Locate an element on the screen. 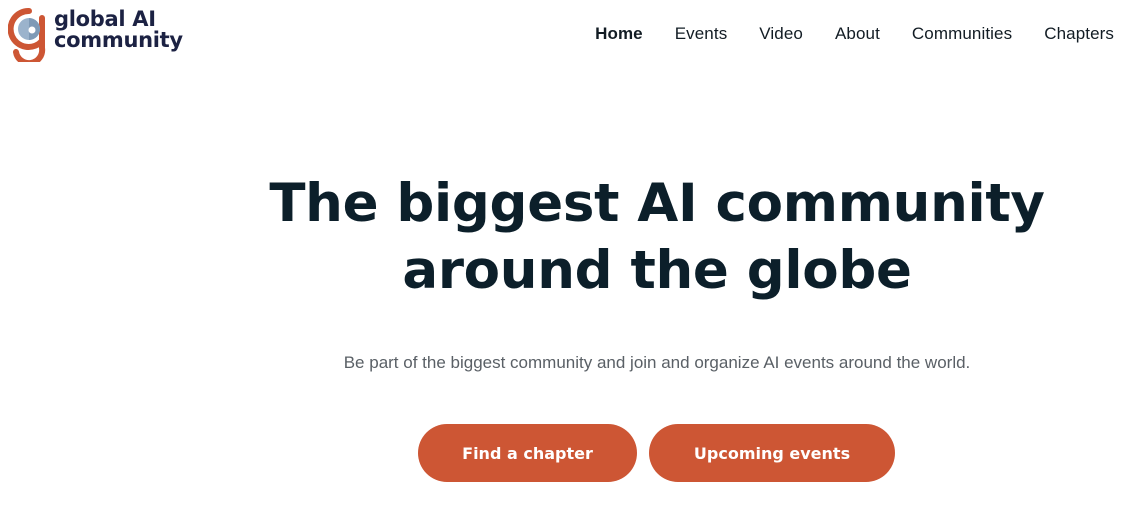  nav-communities: Communities is located at coordinates (962, 34).